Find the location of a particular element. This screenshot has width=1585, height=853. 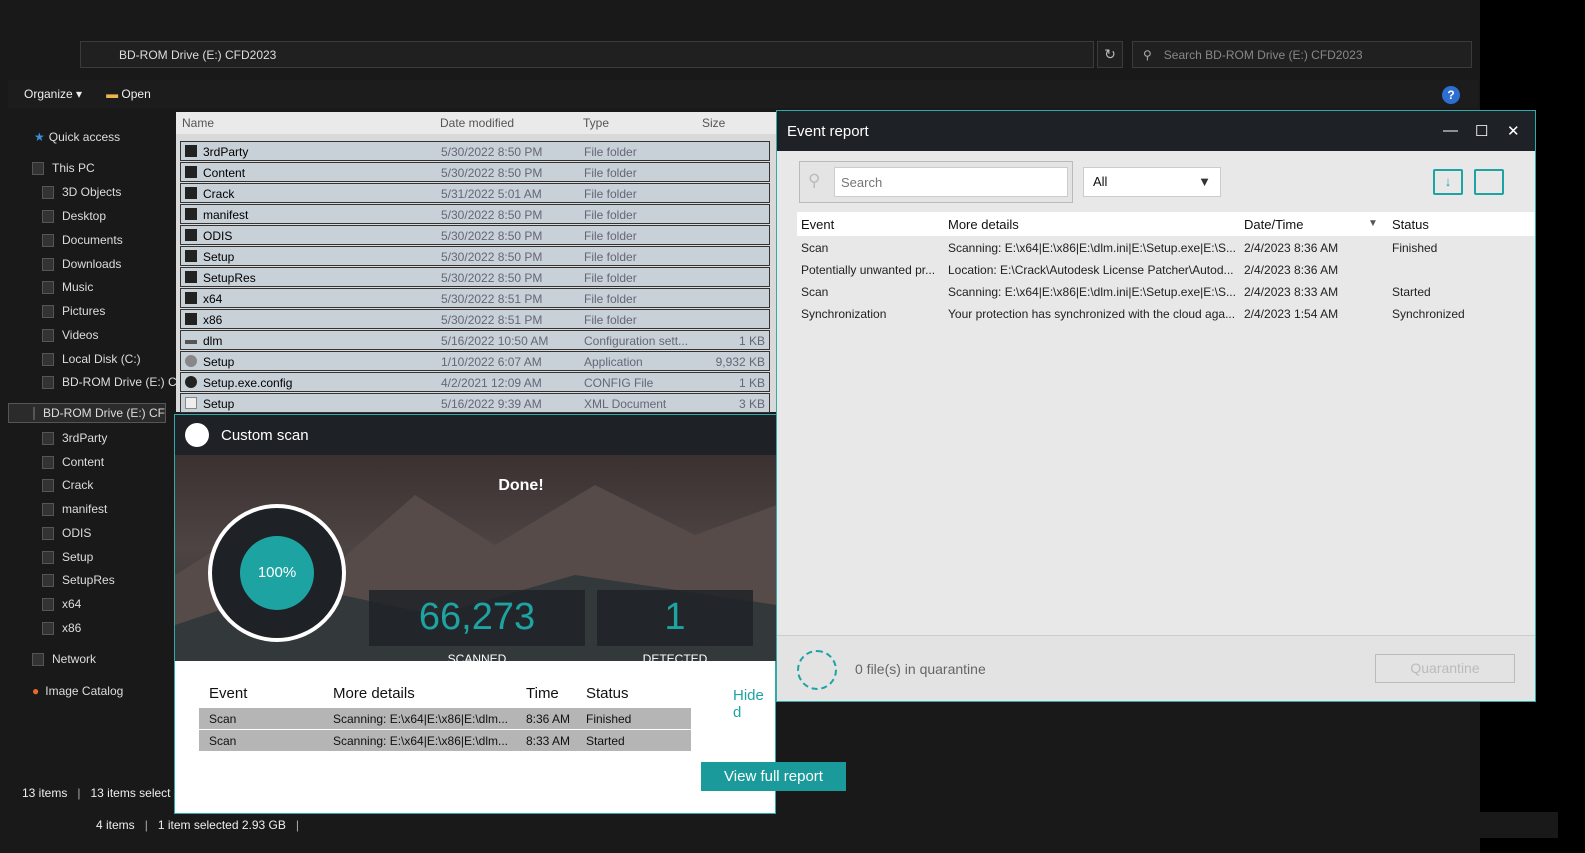

address-bar: BD-ROM Drive (E:) CFD2023 is located at coordinates (587, 54).